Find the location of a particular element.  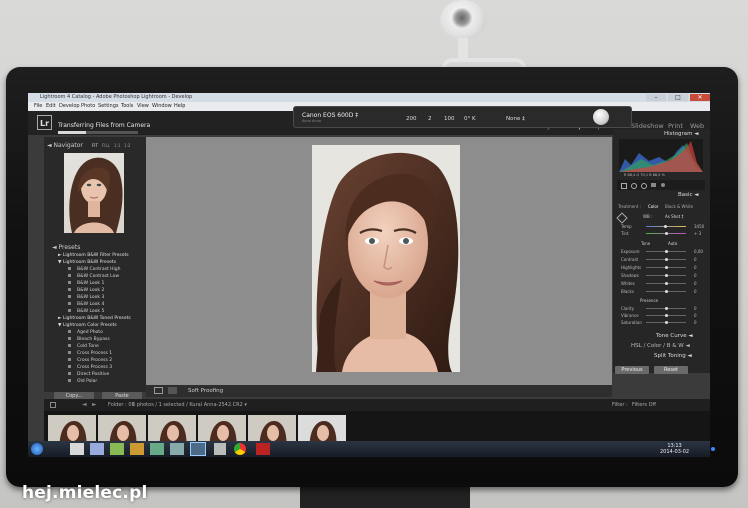

nav-zoom-1-2: 1:2 is located at coordinates (127, 145).